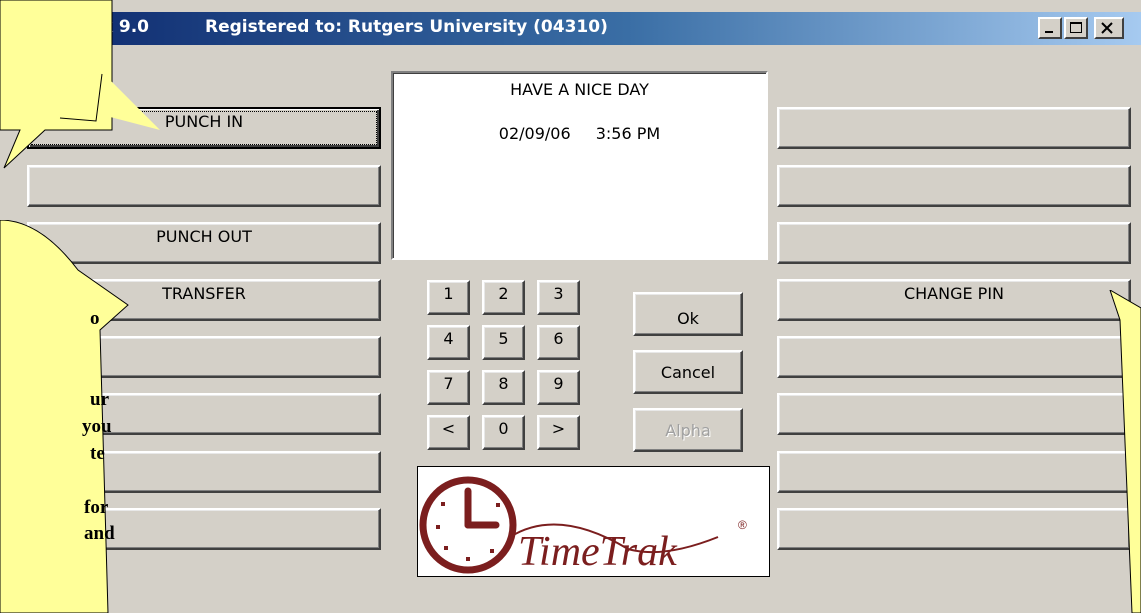 The height and width of the screenshot is (613, 1141). I want to click on change-pin-button: CHANGE PIN, so click(954, 300).